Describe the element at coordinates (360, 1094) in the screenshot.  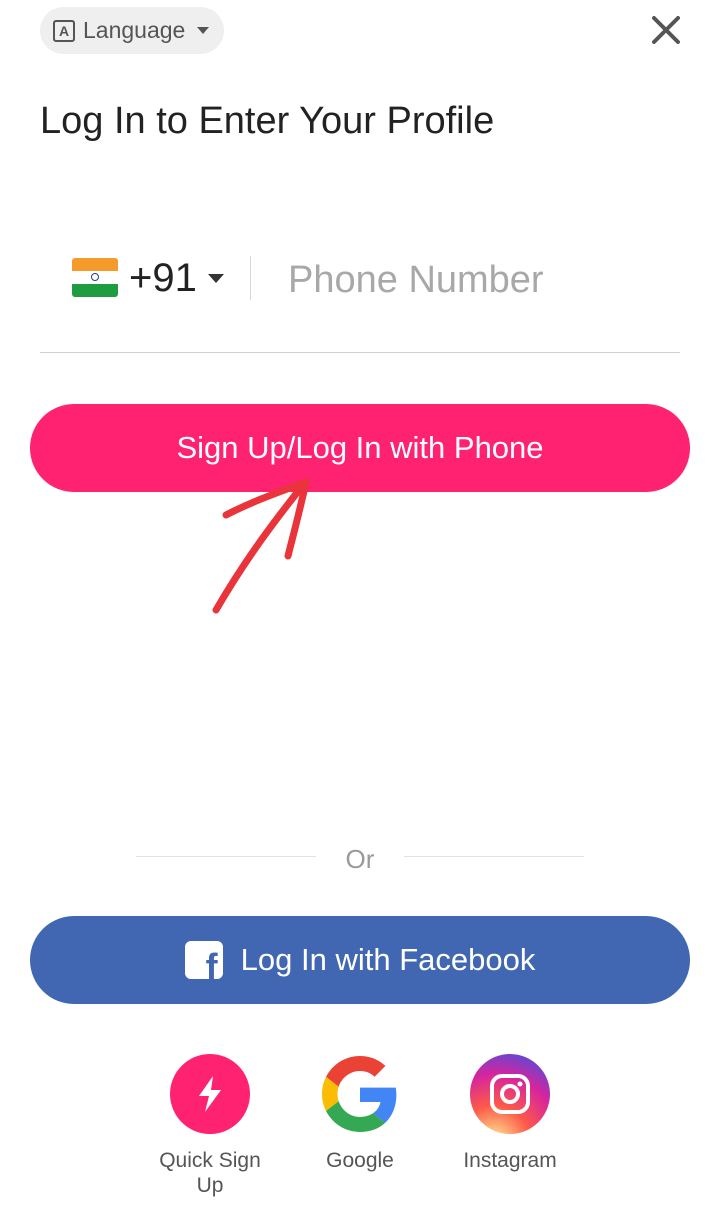
I see `google-icon` at that location.